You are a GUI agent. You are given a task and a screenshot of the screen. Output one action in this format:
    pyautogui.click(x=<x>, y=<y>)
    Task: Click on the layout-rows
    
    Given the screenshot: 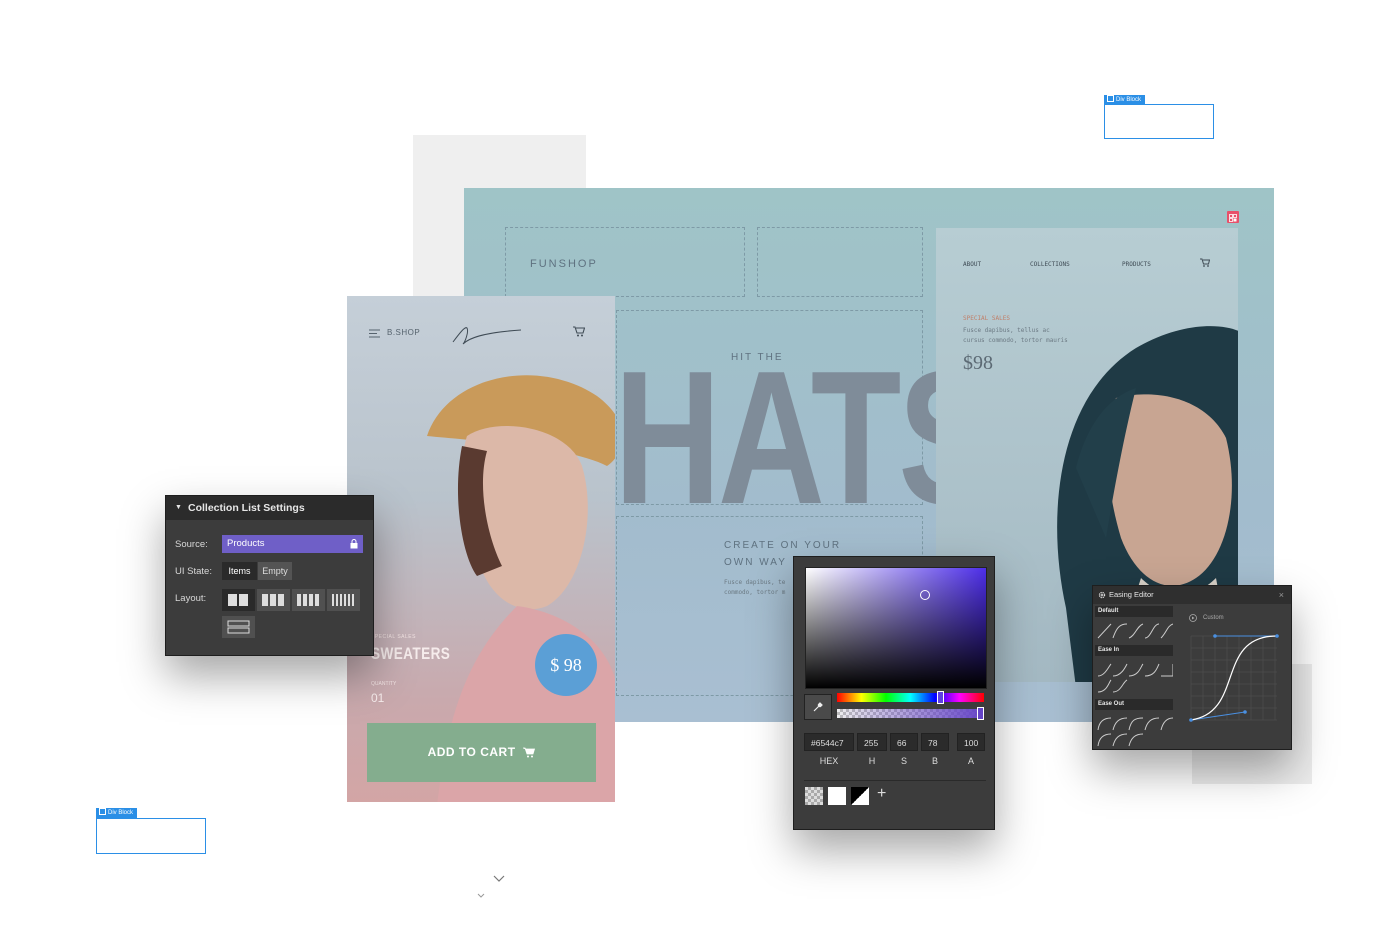 What is the action you would take?
    pyautogui.click(x=238, y=627)
    